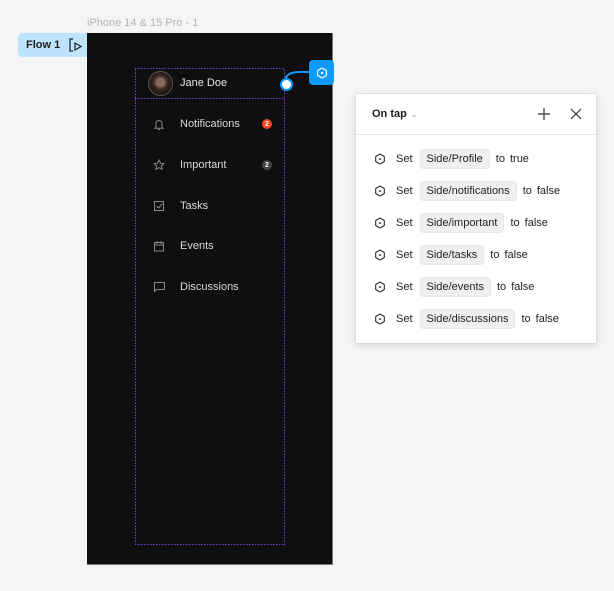  I want to click on close-icon, so click(576, 114).